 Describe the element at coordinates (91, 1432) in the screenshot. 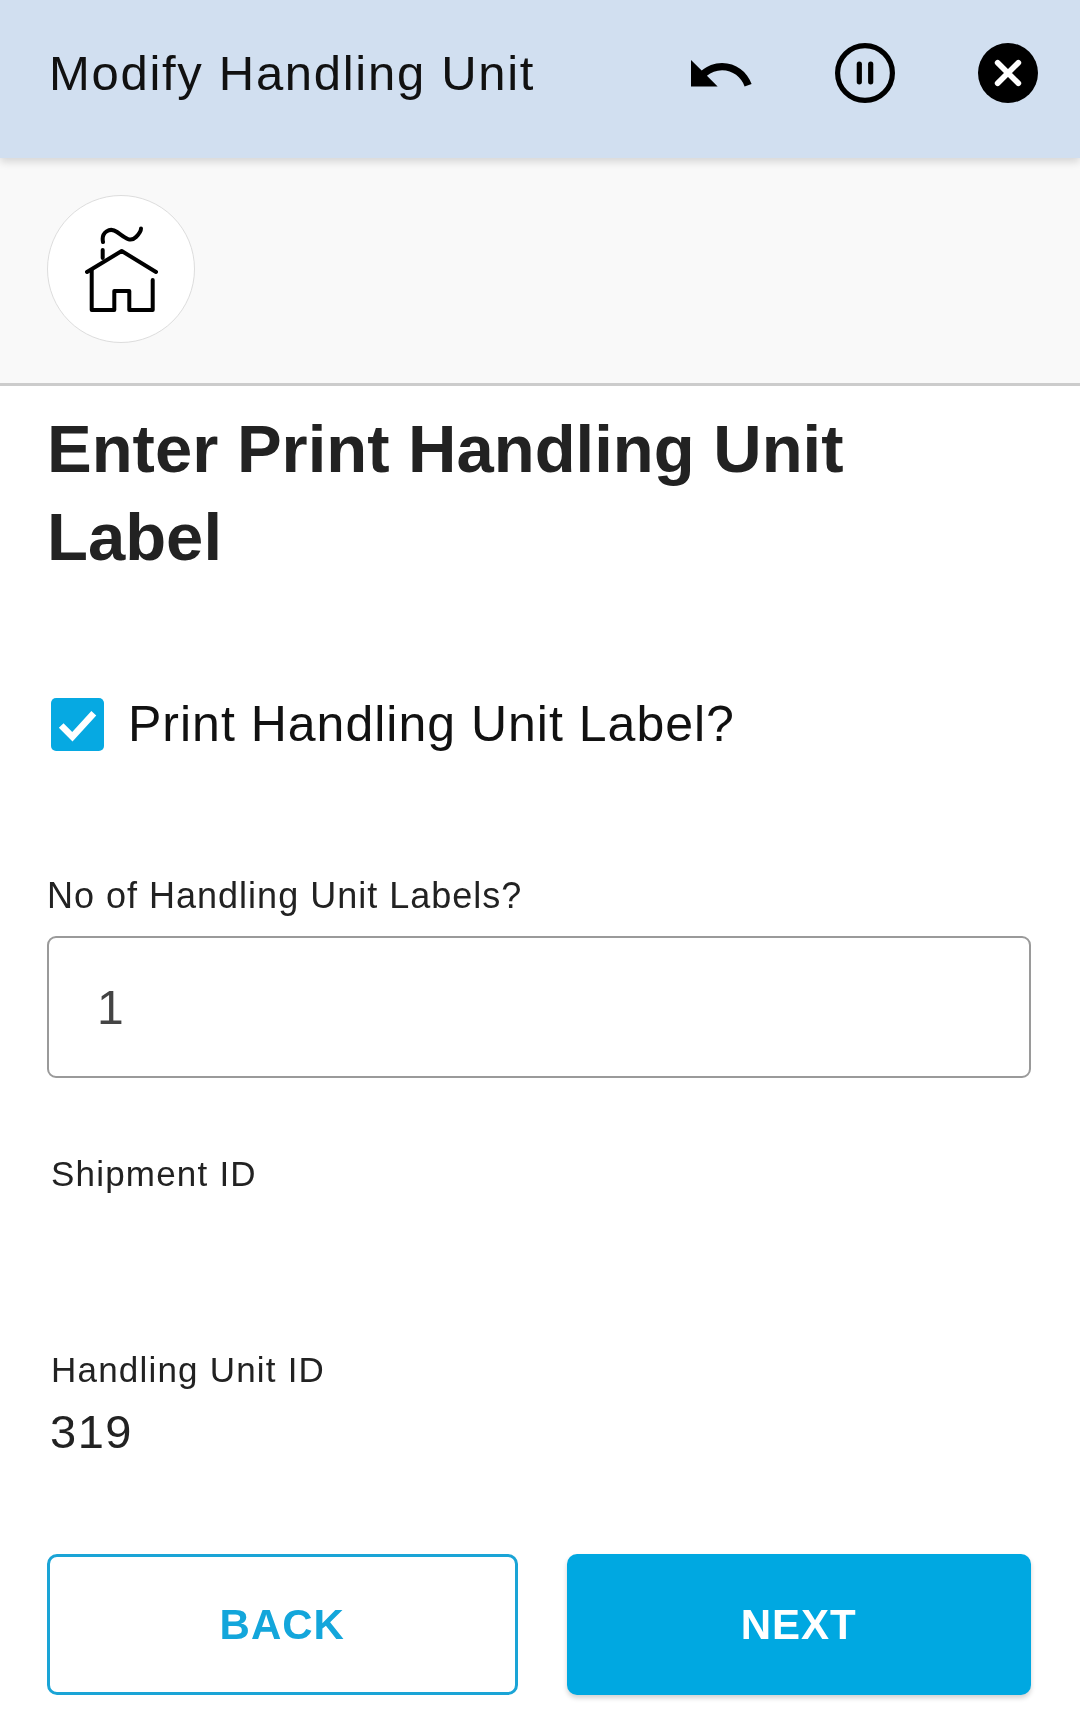

I see `field-value: 319` at that location.